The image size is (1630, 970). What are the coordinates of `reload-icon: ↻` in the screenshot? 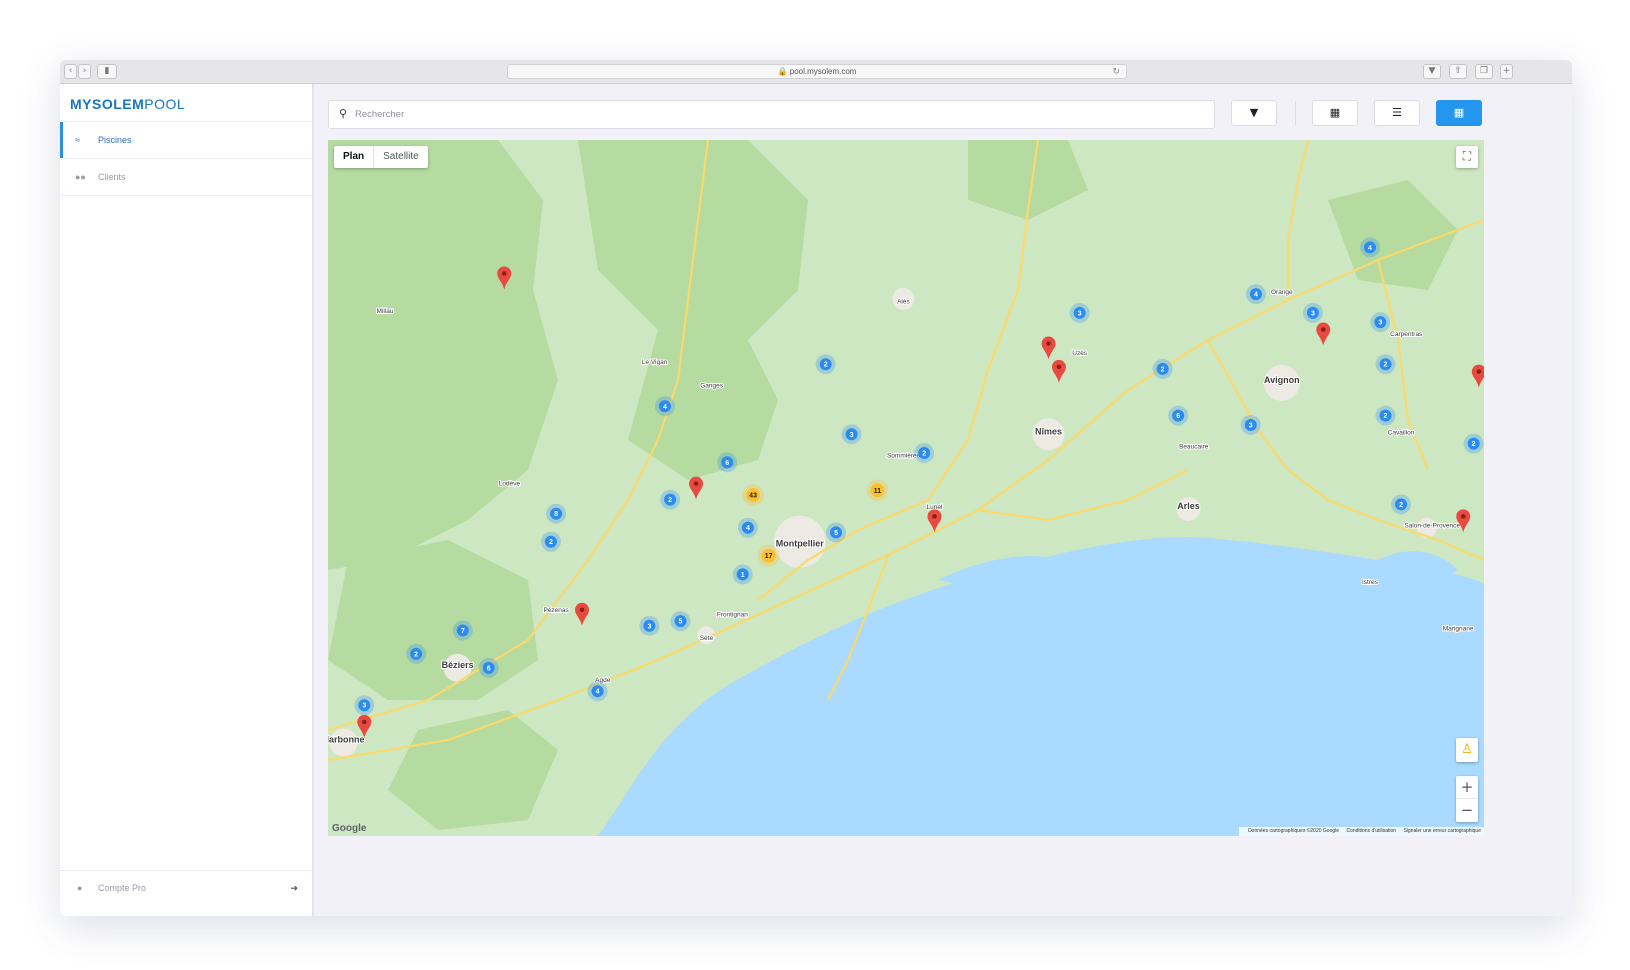 It's located at (1116, 71).